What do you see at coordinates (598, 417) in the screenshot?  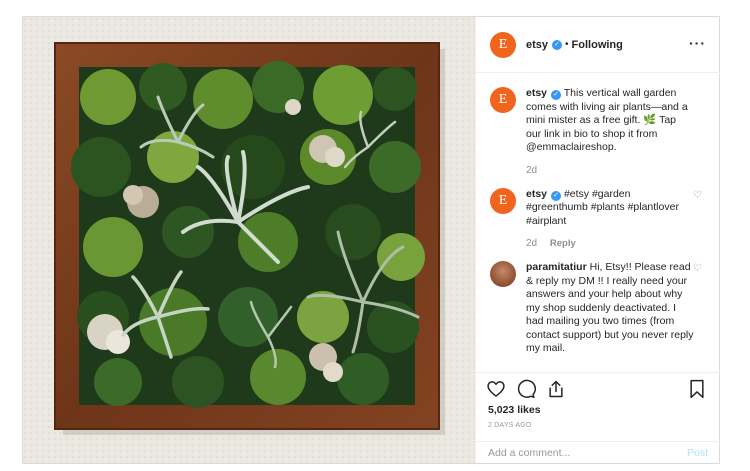 I see `post-actions: 5,023 likes 2 DAYS AGO Post` at bounding box center [598, 417].